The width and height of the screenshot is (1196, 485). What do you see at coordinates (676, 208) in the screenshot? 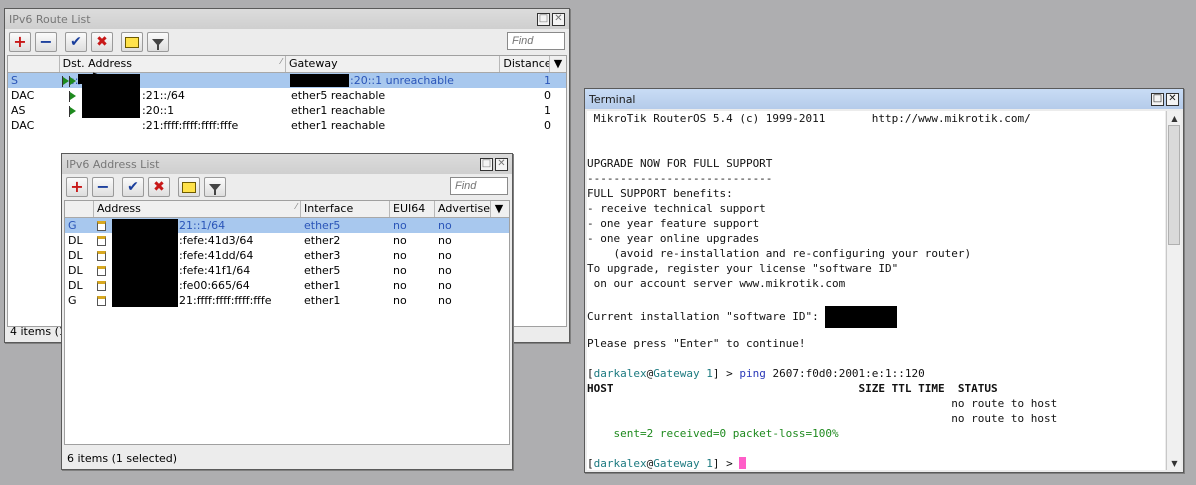
I see `terminal-line: - receive technical support` at bounding box center [676, 208].